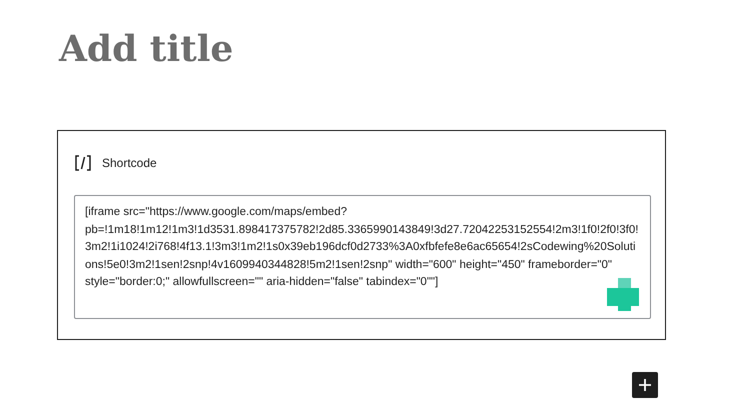  I want to click on shortcode-icon, so click(83, 163).